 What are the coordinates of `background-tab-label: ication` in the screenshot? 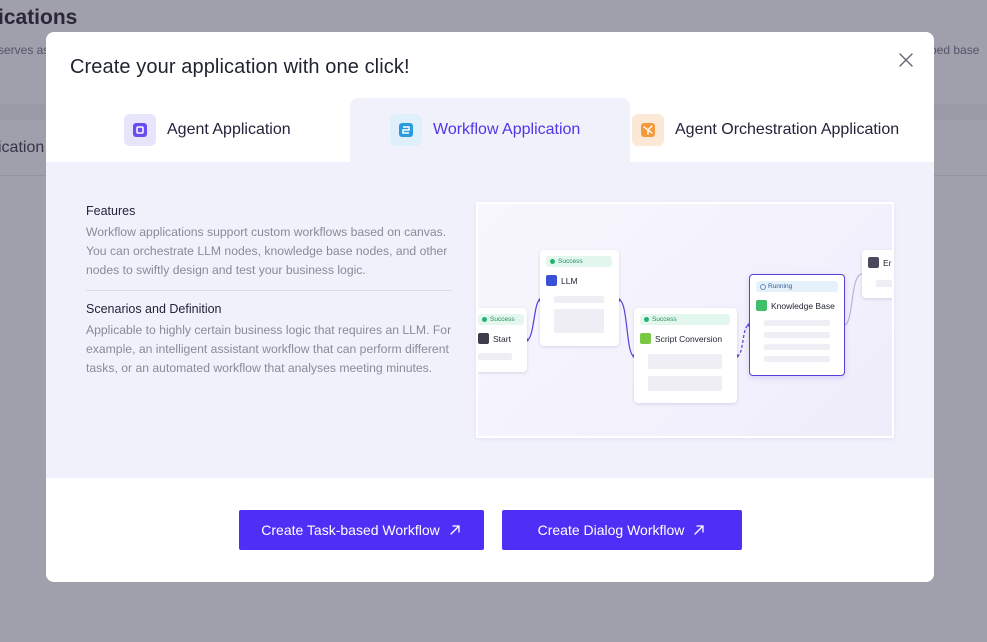 It's located at (22, 147).